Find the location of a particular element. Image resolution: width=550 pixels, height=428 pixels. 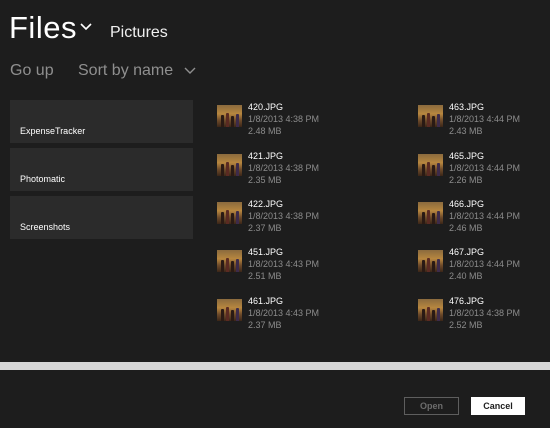

file-item: 465.JPG 1/8/2013 4:44 PM 2.26 MB is located at coordinates (484, 173).